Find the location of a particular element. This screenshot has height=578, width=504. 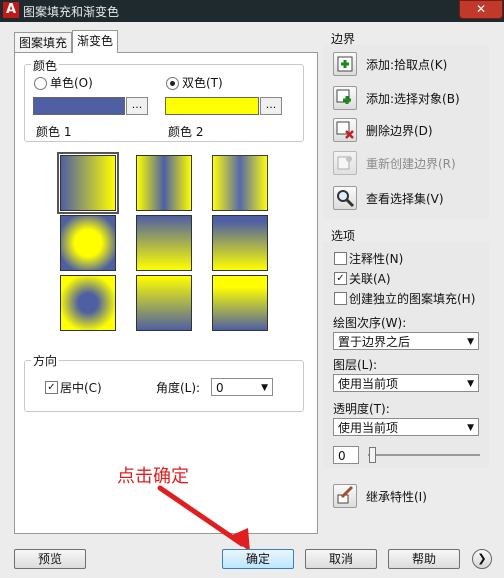

add-select-objects-button is located at coordinates (345, 98).